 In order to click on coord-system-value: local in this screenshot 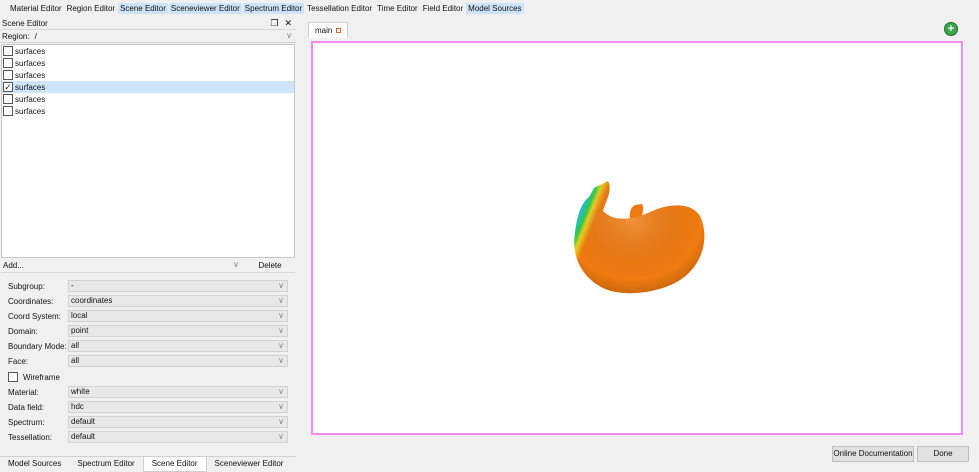, I will do `click(79, 315)`.